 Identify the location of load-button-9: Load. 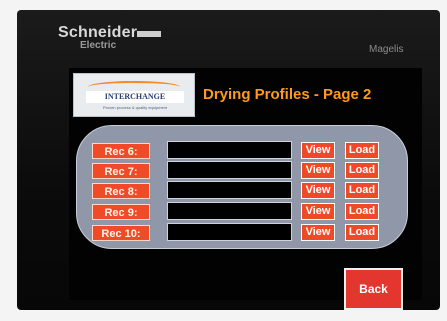
(362, 211).